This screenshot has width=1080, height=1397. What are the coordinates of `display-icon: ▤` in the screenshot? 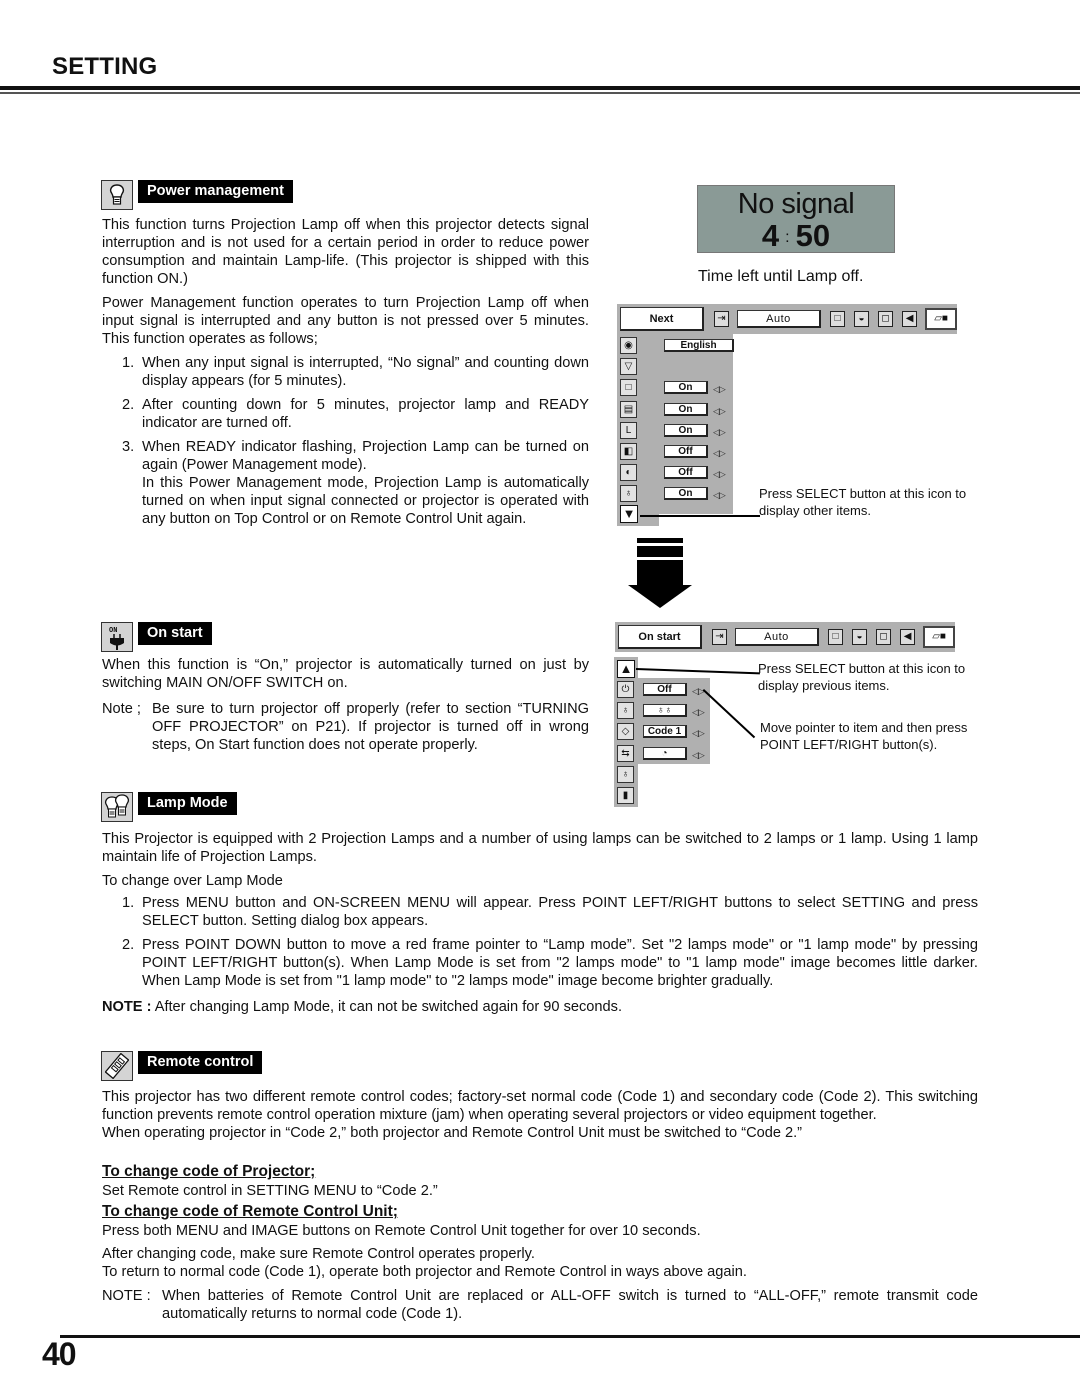 It's located at (628, 409).